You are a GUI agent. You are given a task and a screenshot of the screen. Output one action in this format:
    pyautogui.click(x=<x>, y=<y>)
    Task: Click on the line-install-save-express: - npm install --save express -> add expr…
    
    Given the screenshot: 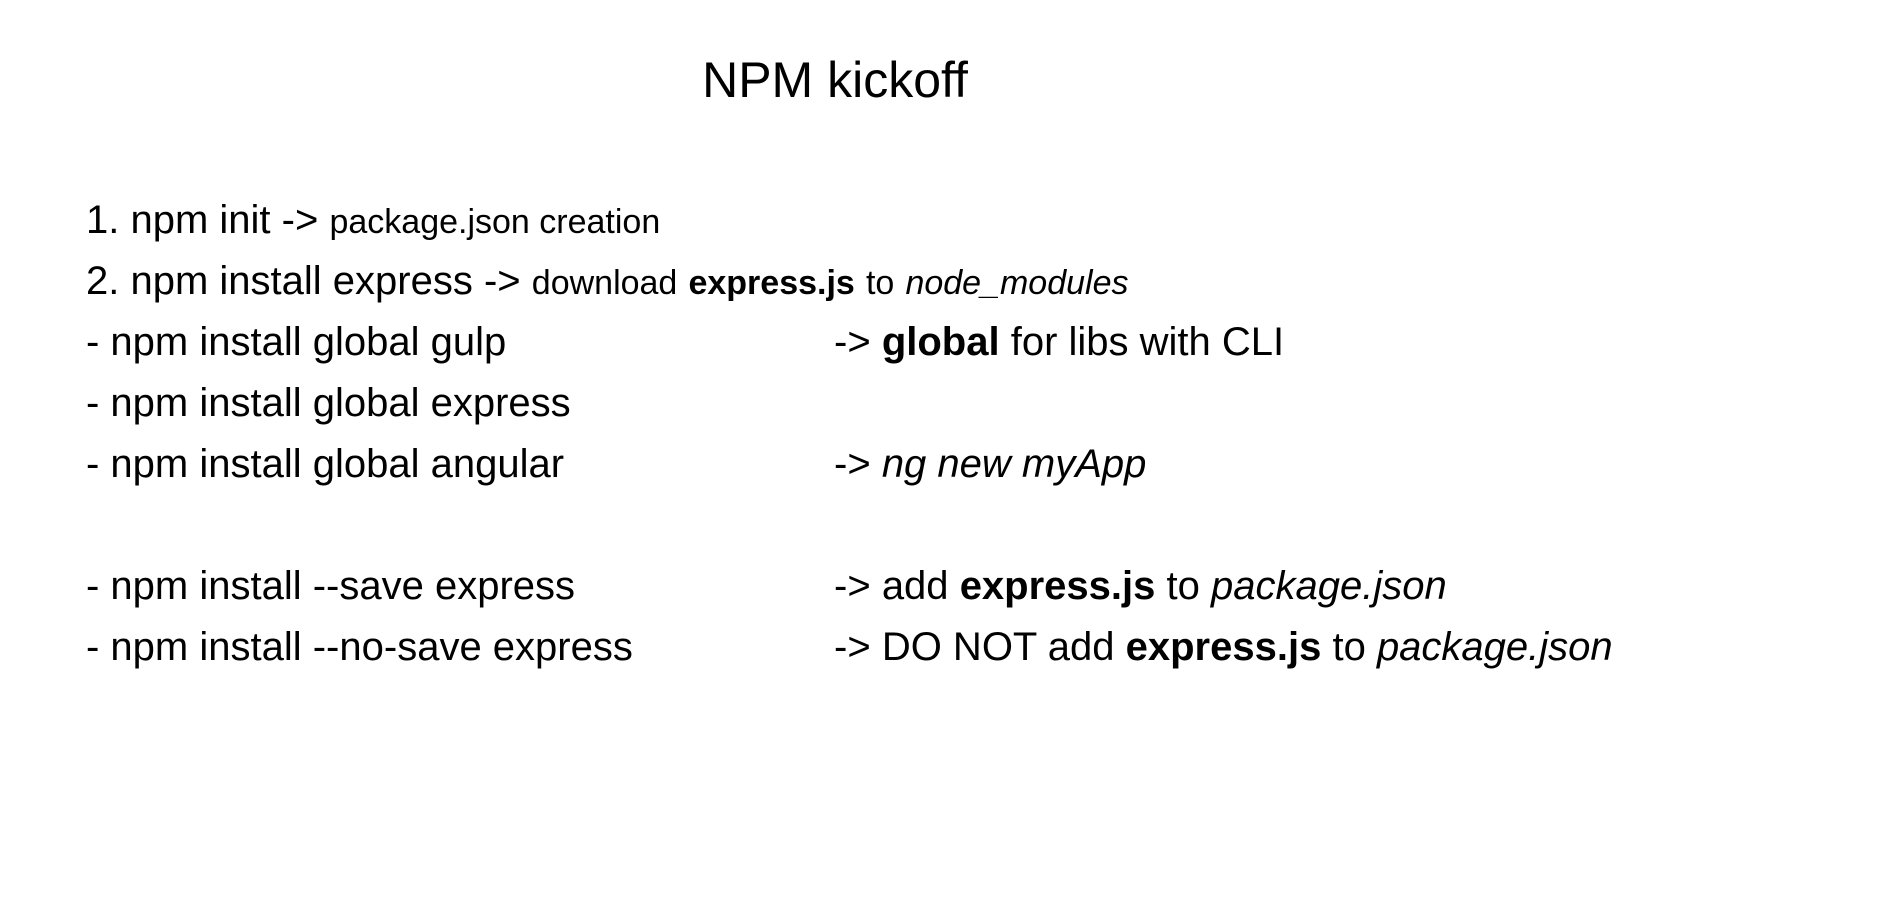 What is the action you would take?
    pyautogui.click(x=766, y=586)
    